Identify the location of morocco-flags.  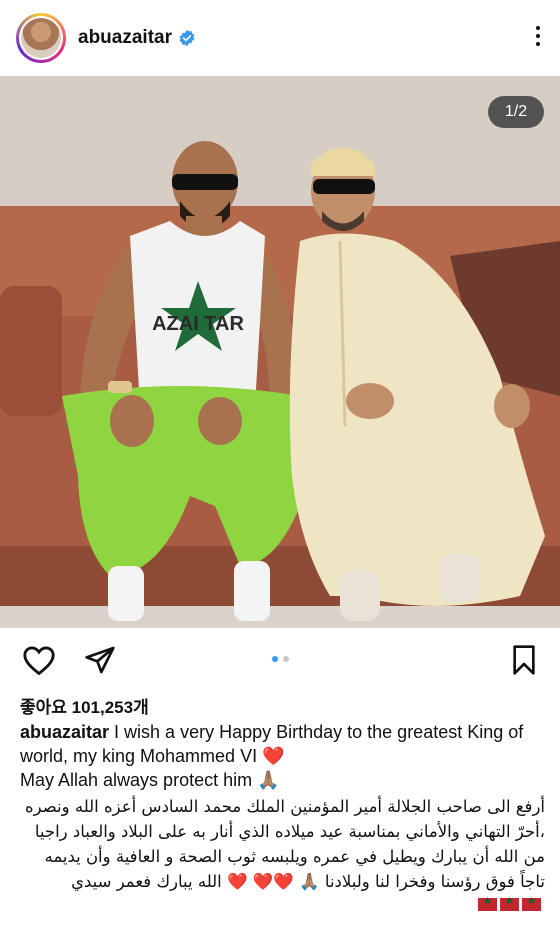
(509, 903).